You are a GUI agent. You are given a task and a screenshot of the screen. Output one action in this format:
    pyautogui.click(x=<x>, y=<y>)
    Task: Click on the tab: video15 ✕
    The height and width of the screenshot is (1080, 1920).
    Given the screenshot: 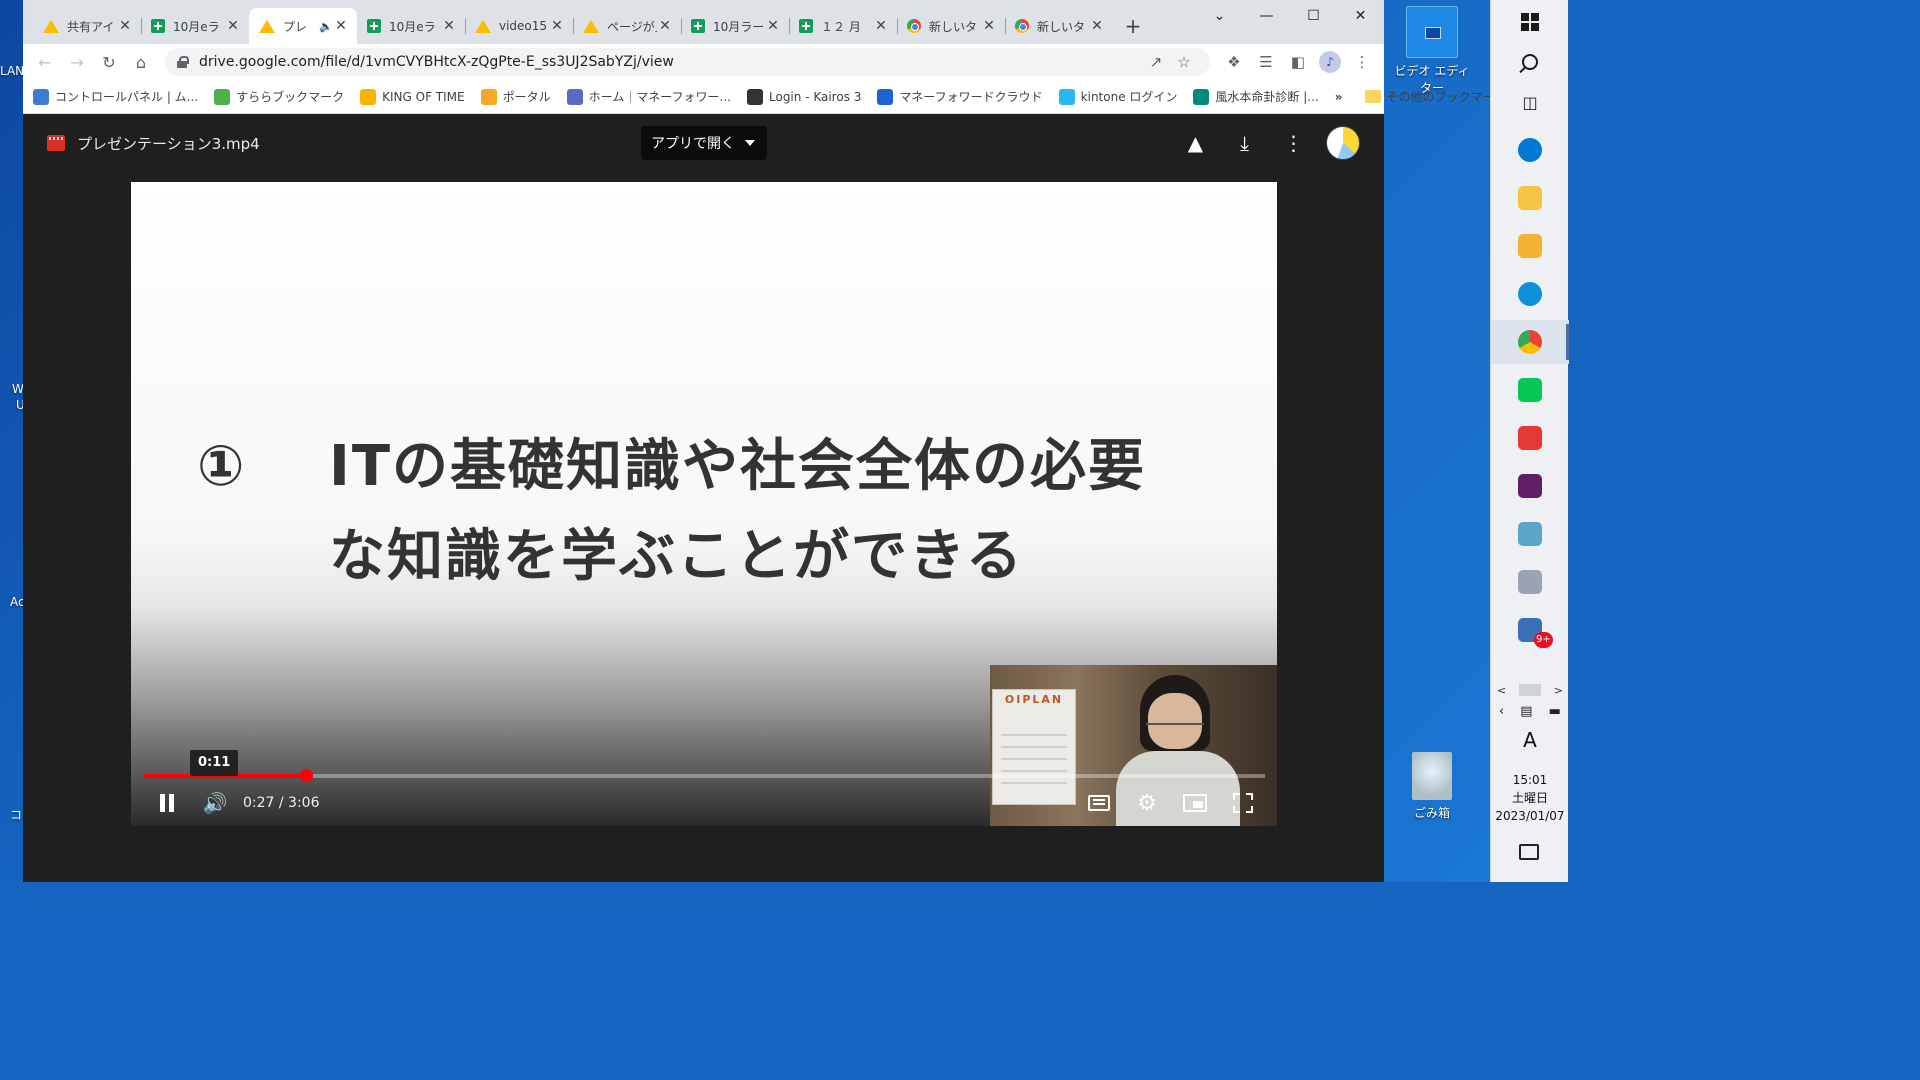 What is the action you would take?
    pyautogui.click(x=519, y=26)
    